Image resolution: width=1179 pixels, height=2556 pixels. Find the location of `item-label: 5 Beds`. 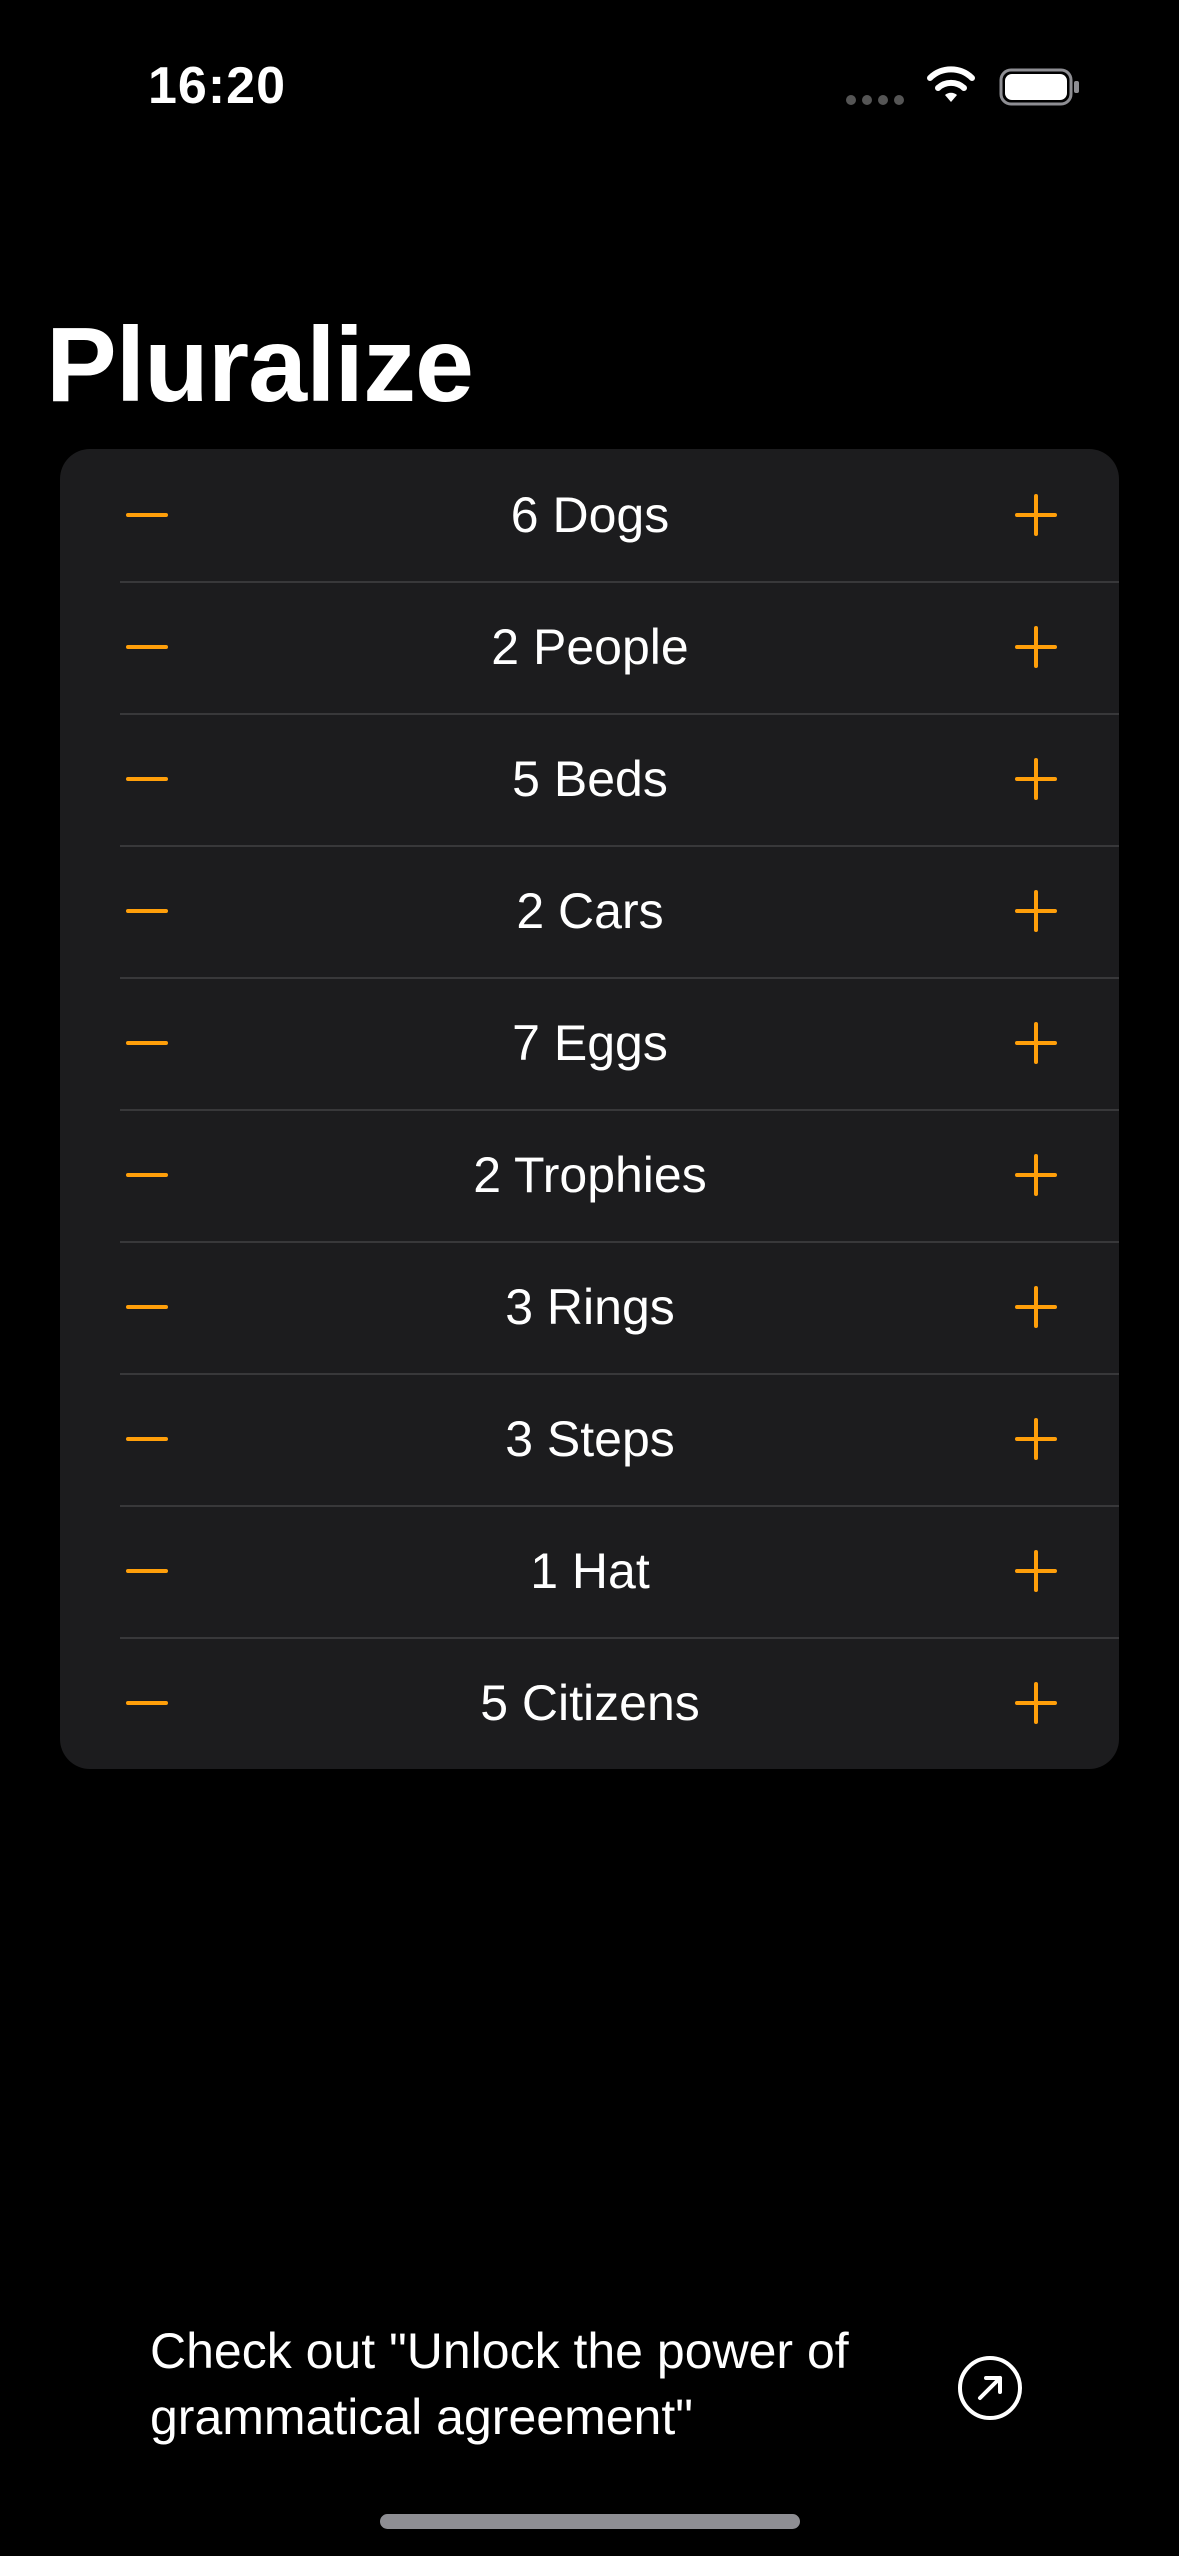

item-label: 5 Beds is located at coordinates (590, 779).